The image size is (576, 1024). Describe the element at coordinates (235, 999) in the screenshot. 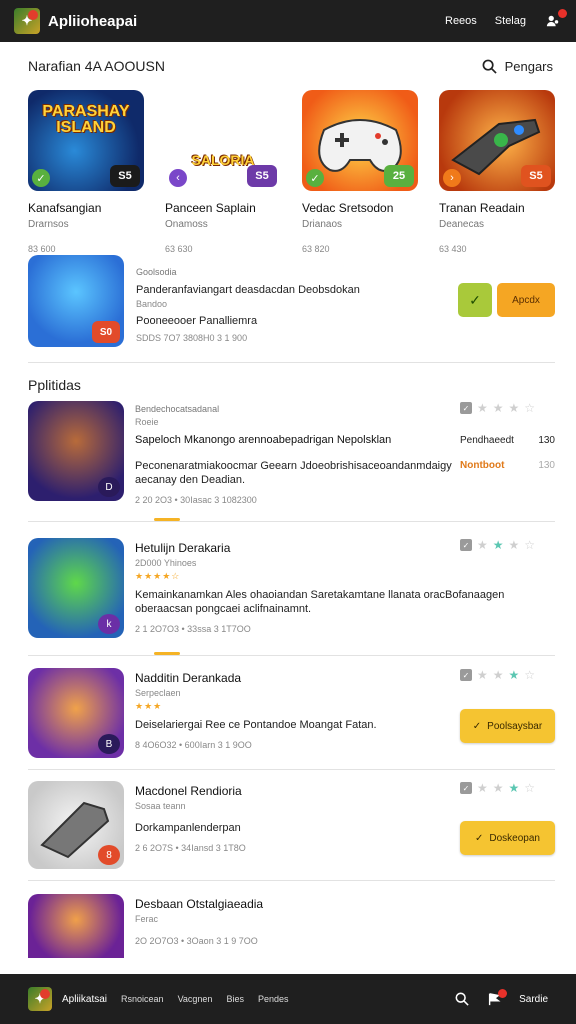

I see `bottom-nav-item: Bies` at that location.